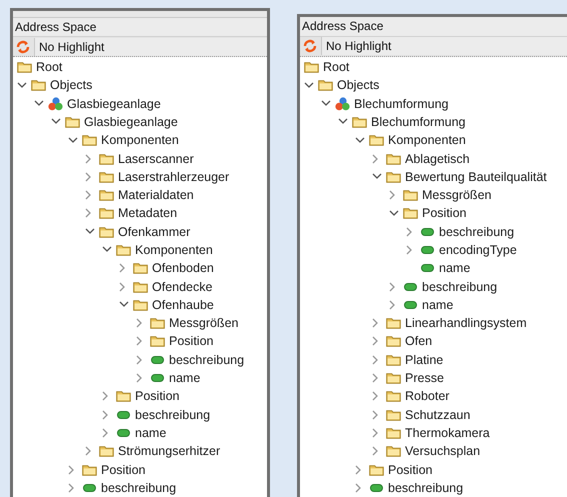 Image resolution: width=567 pixels, height=497 pixels. I want to click on tree-item: Presse, so click(424, 378).